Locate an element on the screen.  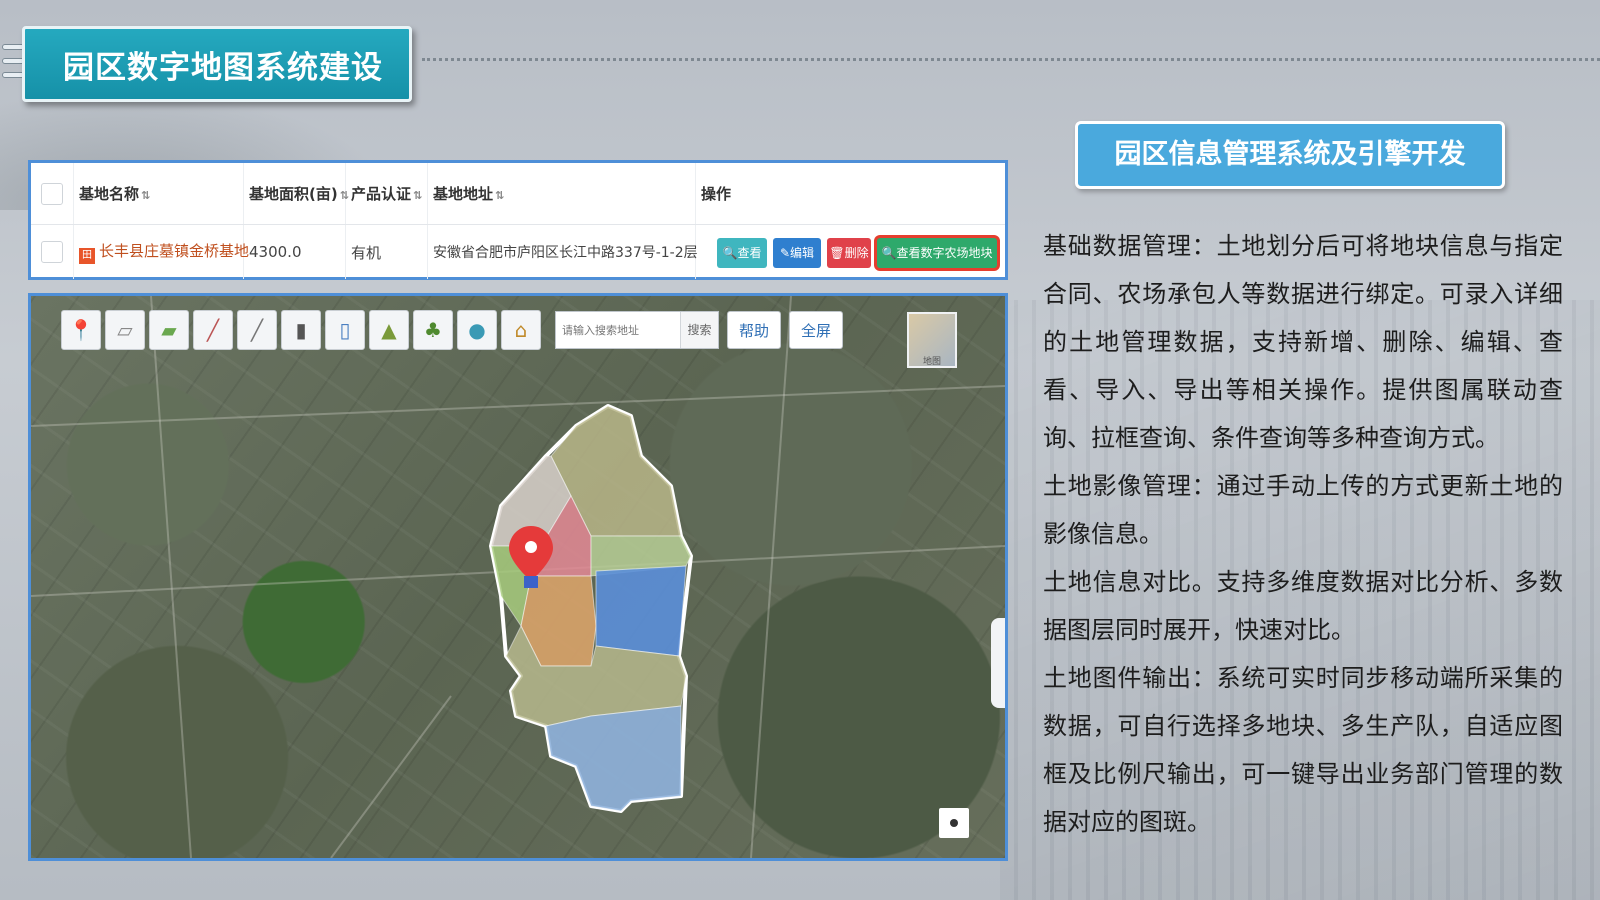
description-paragraph: 土地信息对比。支持多维度数据对比分析、多数据图层同时展开，快速对比。 is located at coordinates (1303, 606).